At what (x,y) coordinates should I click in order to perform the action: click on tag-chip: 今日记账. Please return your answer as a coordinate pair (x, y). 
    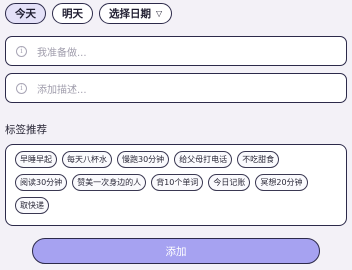
    Looking at the image, I should click on (229, 182).